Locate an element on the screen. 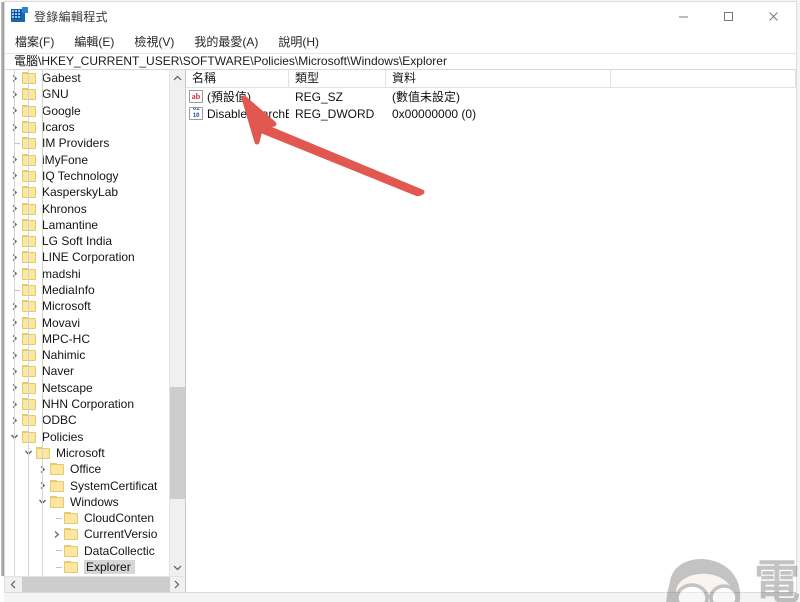  menu-edit: 編輯(E) is located at coordinates (98, 42).